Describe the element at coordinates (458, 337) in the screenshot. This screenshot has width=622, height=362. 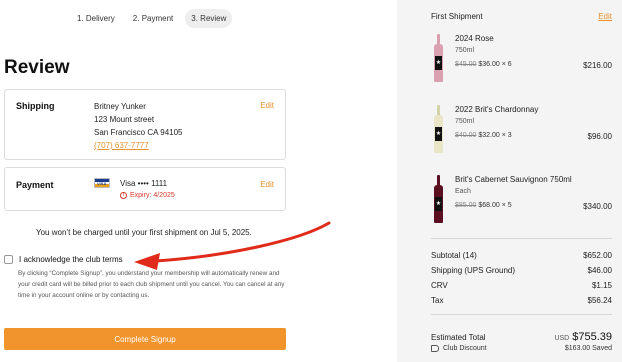
I see `total-label: Estimated Total` at that location.